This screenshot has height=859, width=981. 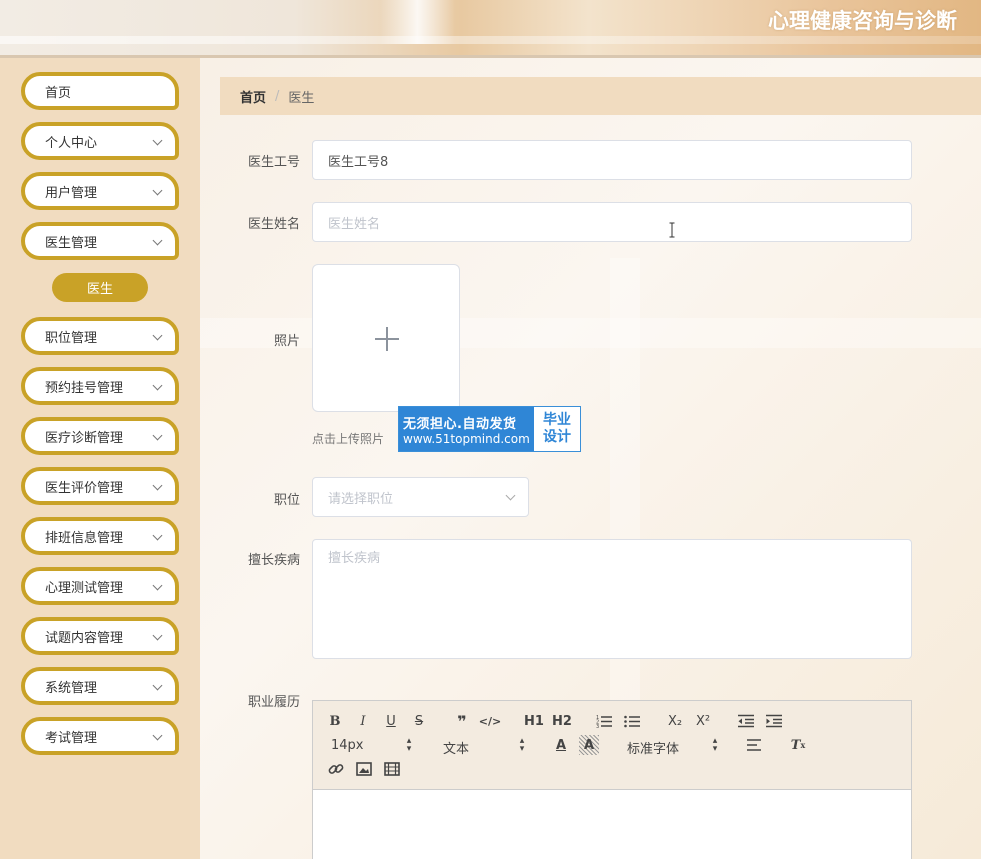 I want to click on bullet-list-button, so click(x=632, y=721).